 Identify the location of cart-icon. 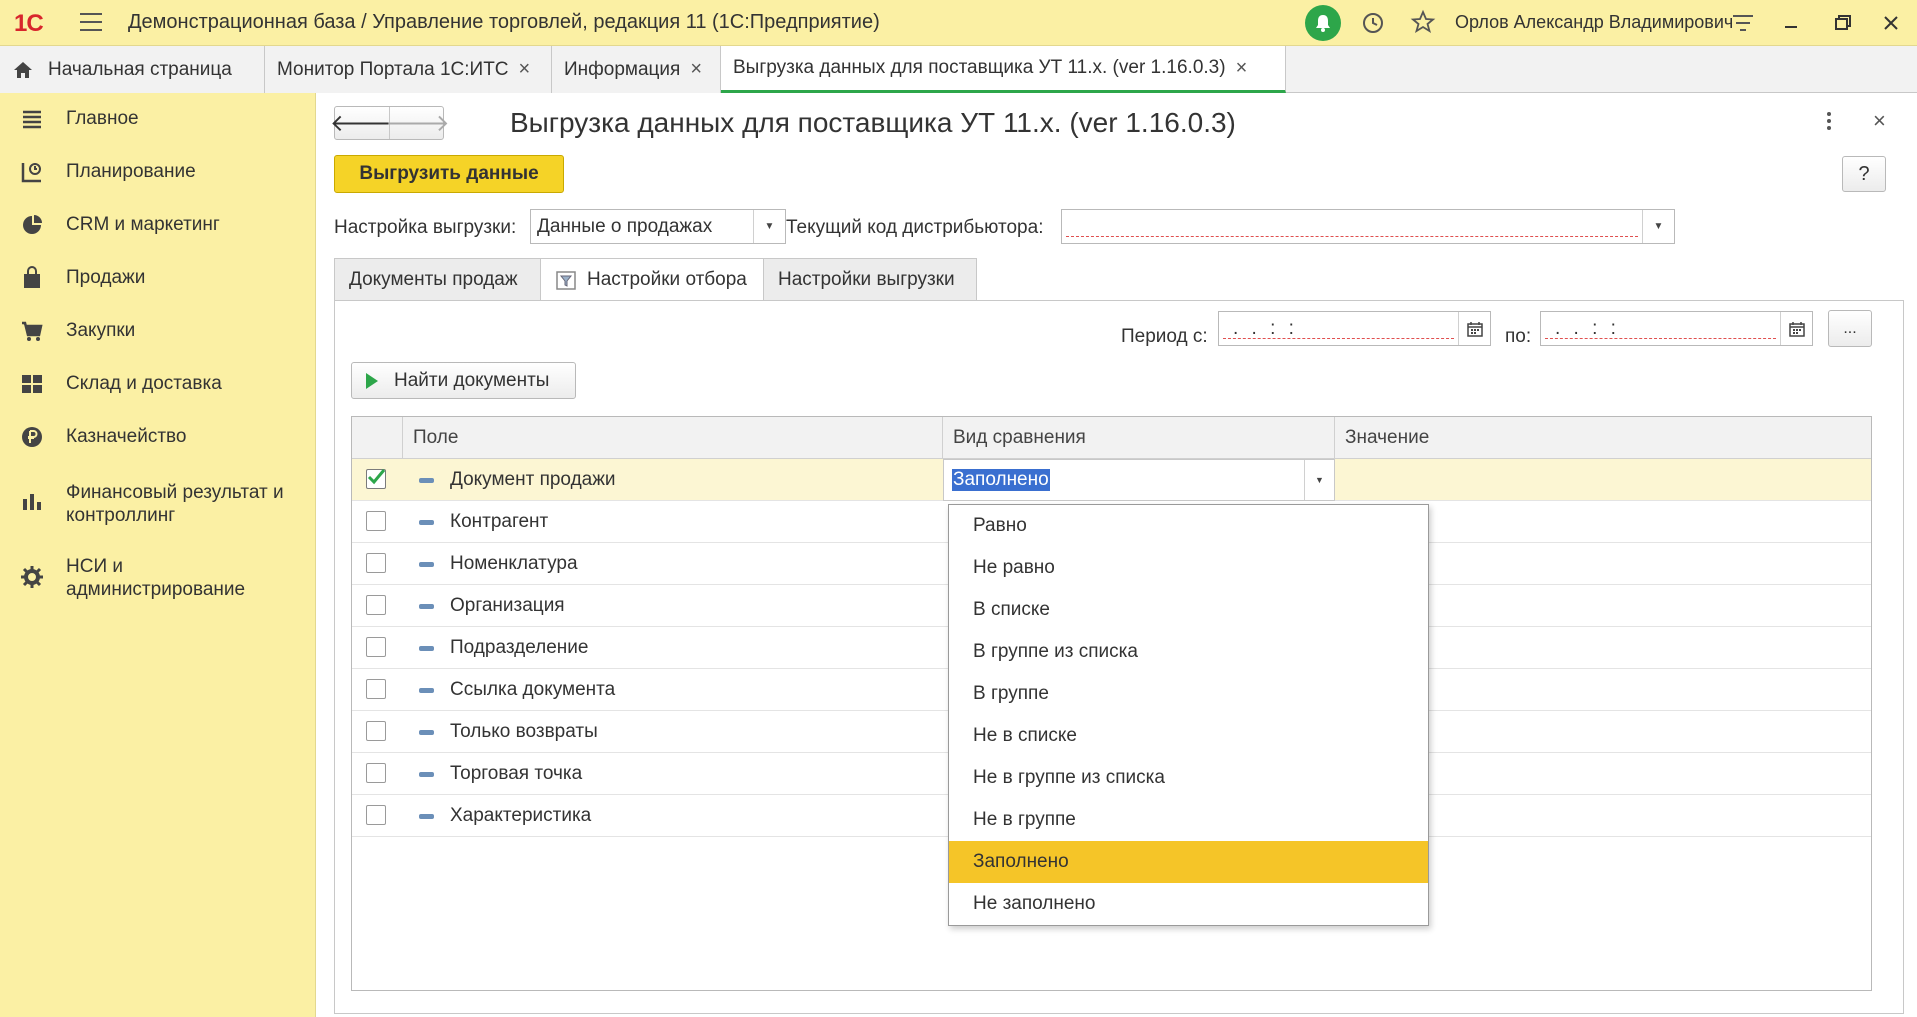
(32, 331).